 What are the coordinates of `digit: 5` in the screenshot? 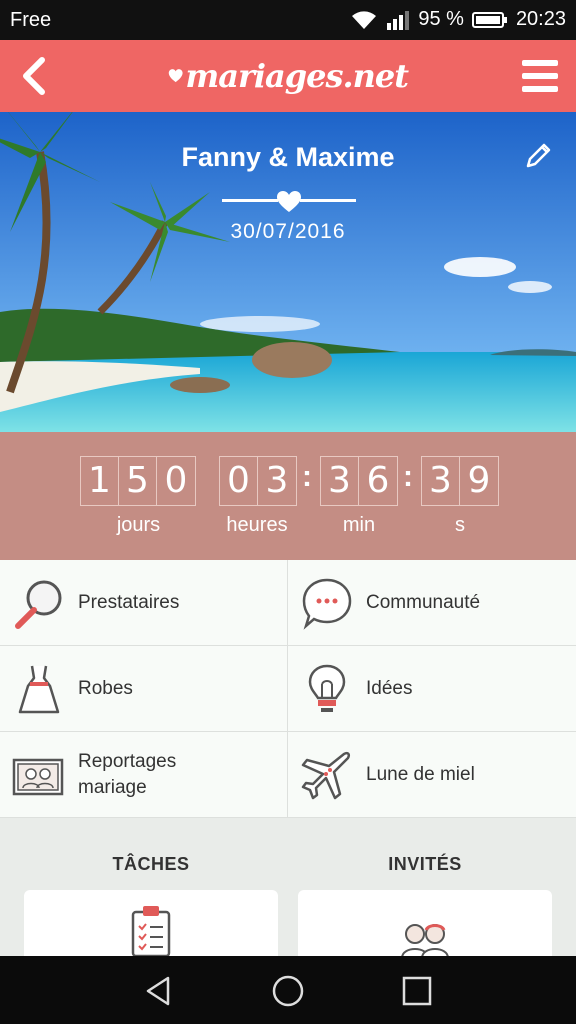 It's located at (138, 481).